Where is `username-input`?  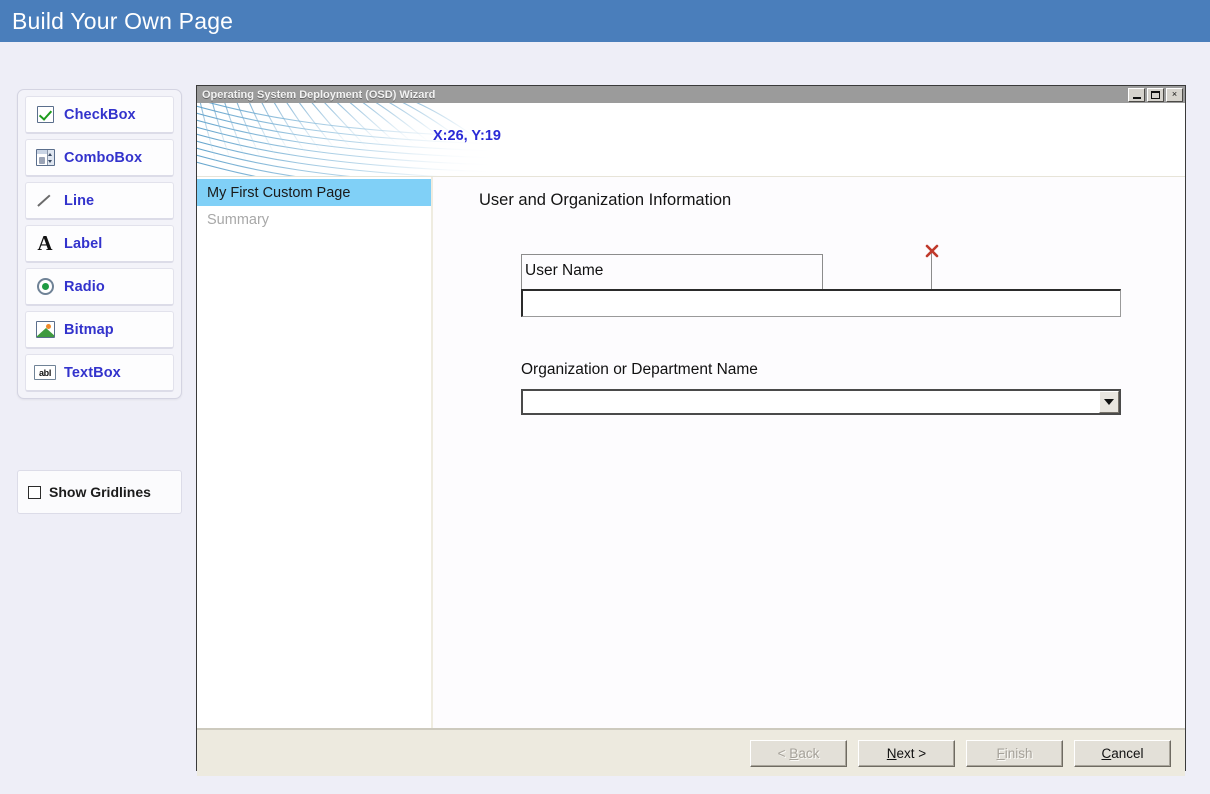
username-input is located at coordinates (821, 303).